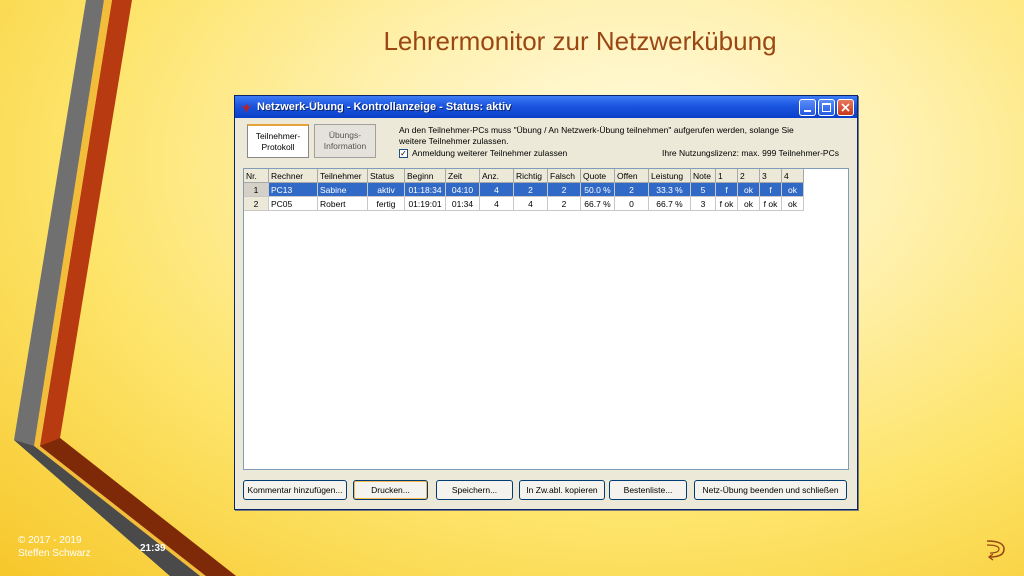 The image size is (1024, 576). Describe the element at coordinates (342, 203) in the screenshot. I see `table-cell: Robert` at that location.